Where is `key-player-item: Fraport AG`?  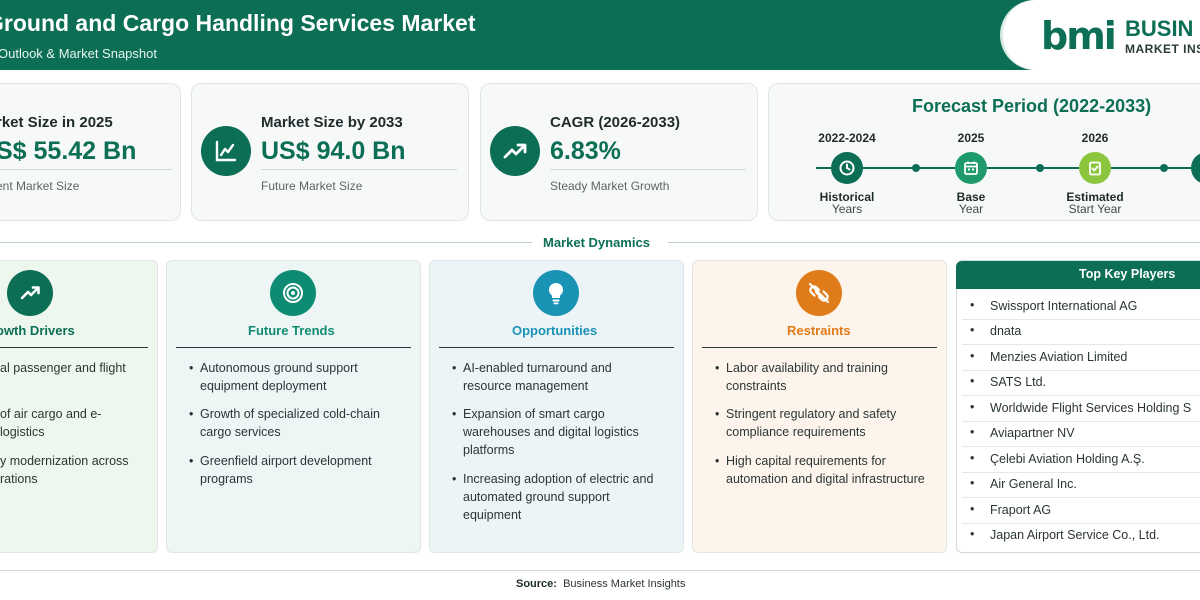
key-player-item: Fraport AG is located at coordinates (1021, 510).